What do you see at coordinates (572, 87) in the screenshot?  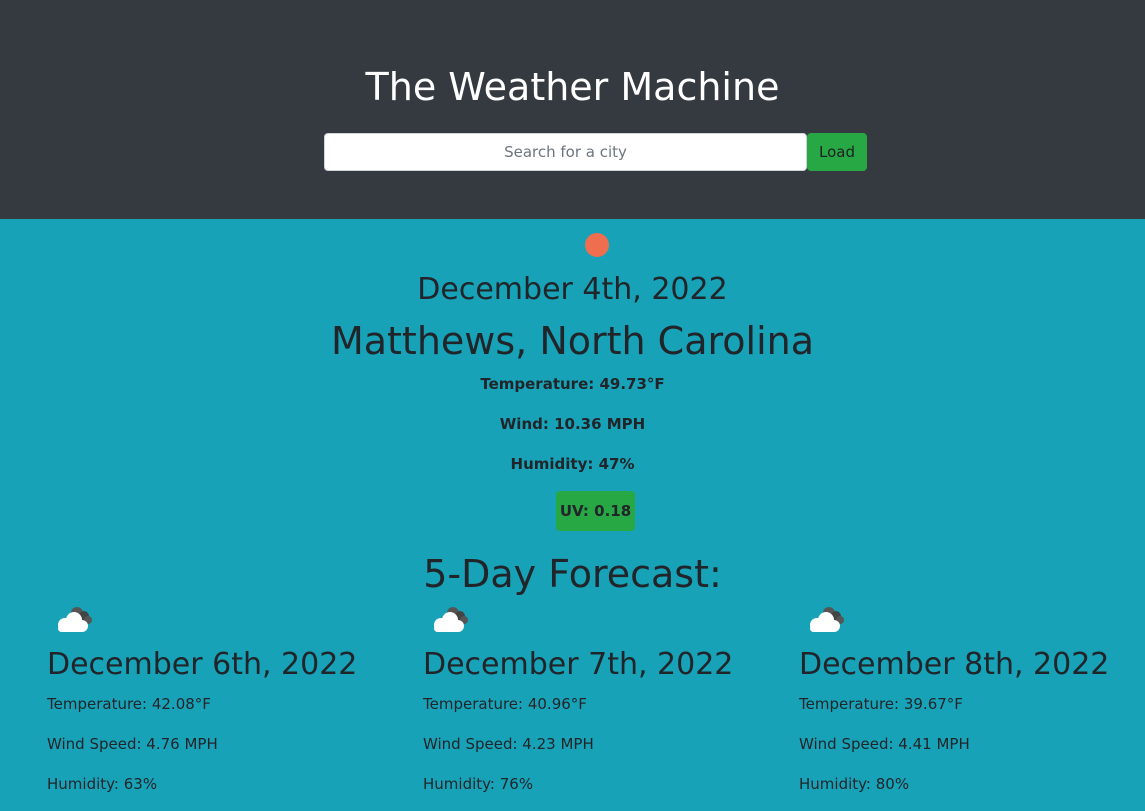 I see `app-title: The Weather Machine` at bounding box center [572, 87].